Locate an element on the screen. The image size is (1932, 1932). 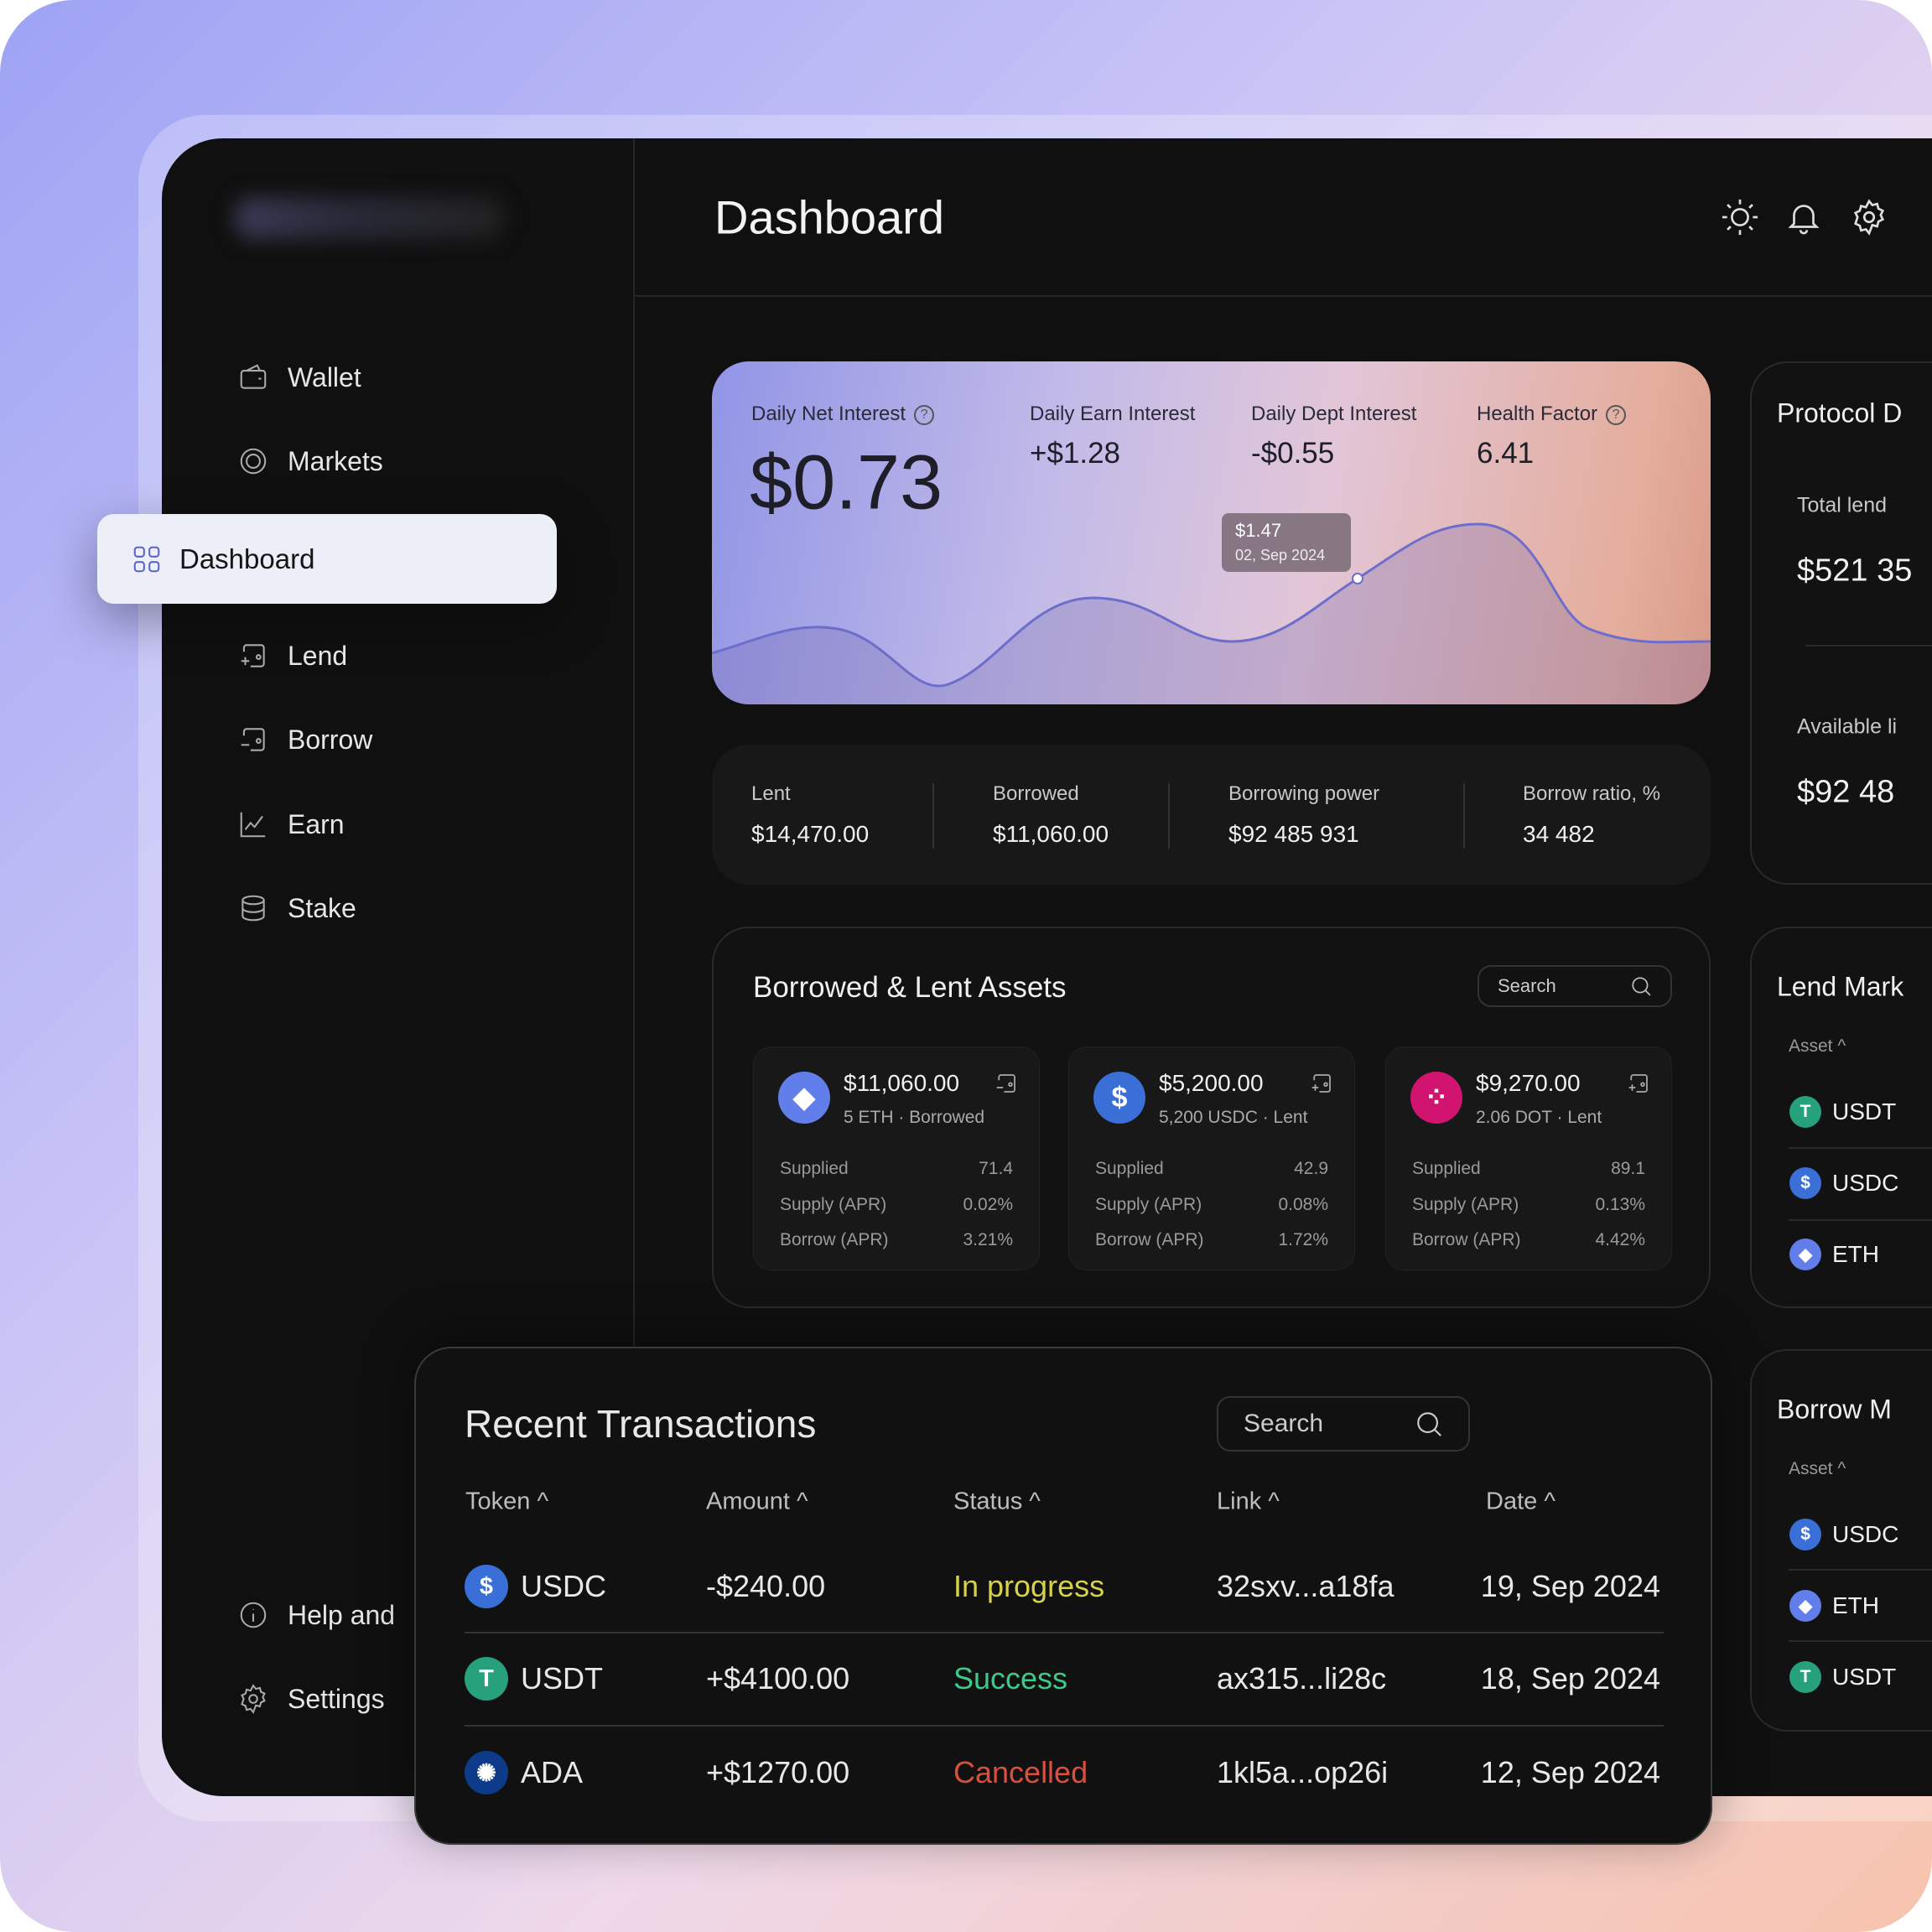
borrow-market-card: Borrow M Asset ^ $ USDC ◆ ETH T USDT is located at coordinates (1841, 1540).